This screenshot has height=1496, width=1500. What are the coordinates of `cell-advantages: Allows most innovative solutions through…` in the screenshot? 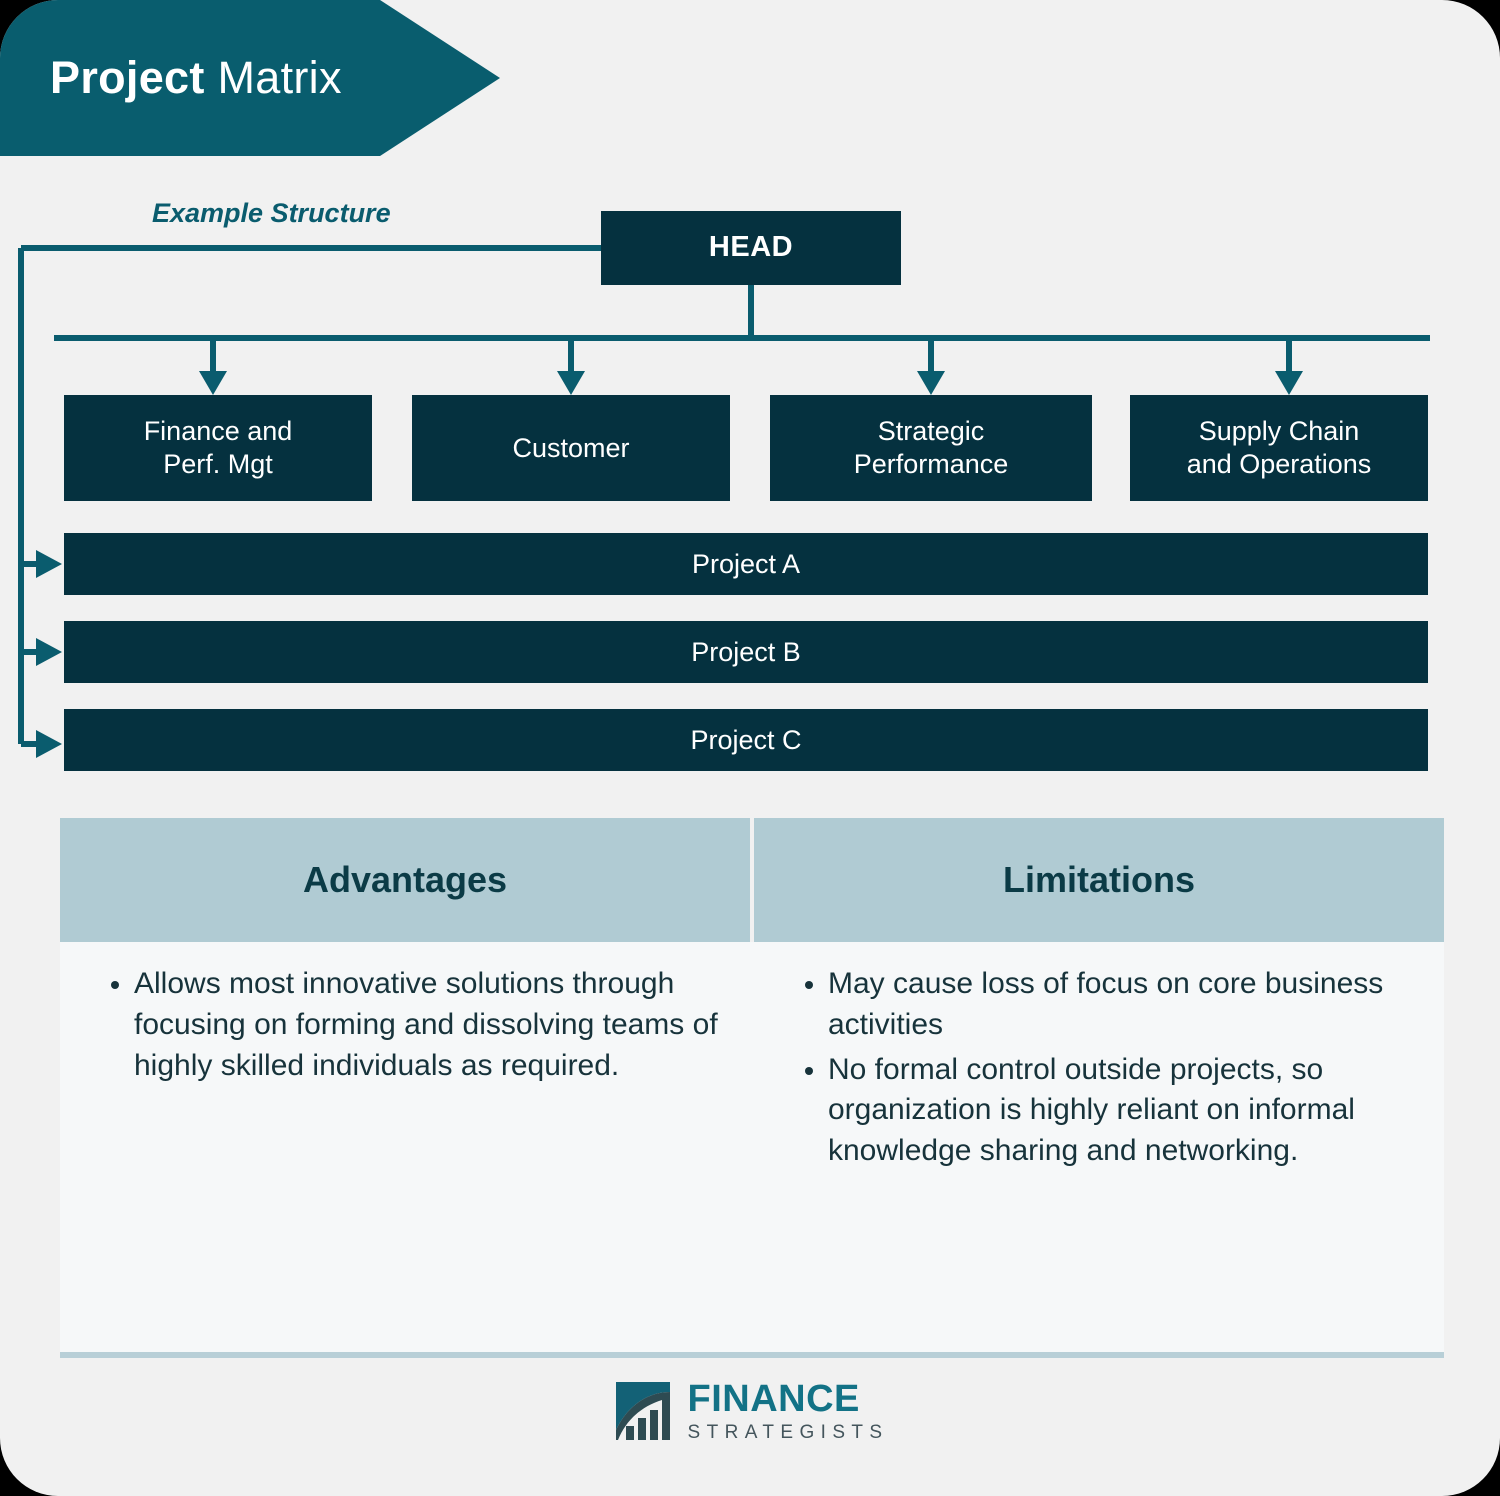 It's located at (405, 1147).